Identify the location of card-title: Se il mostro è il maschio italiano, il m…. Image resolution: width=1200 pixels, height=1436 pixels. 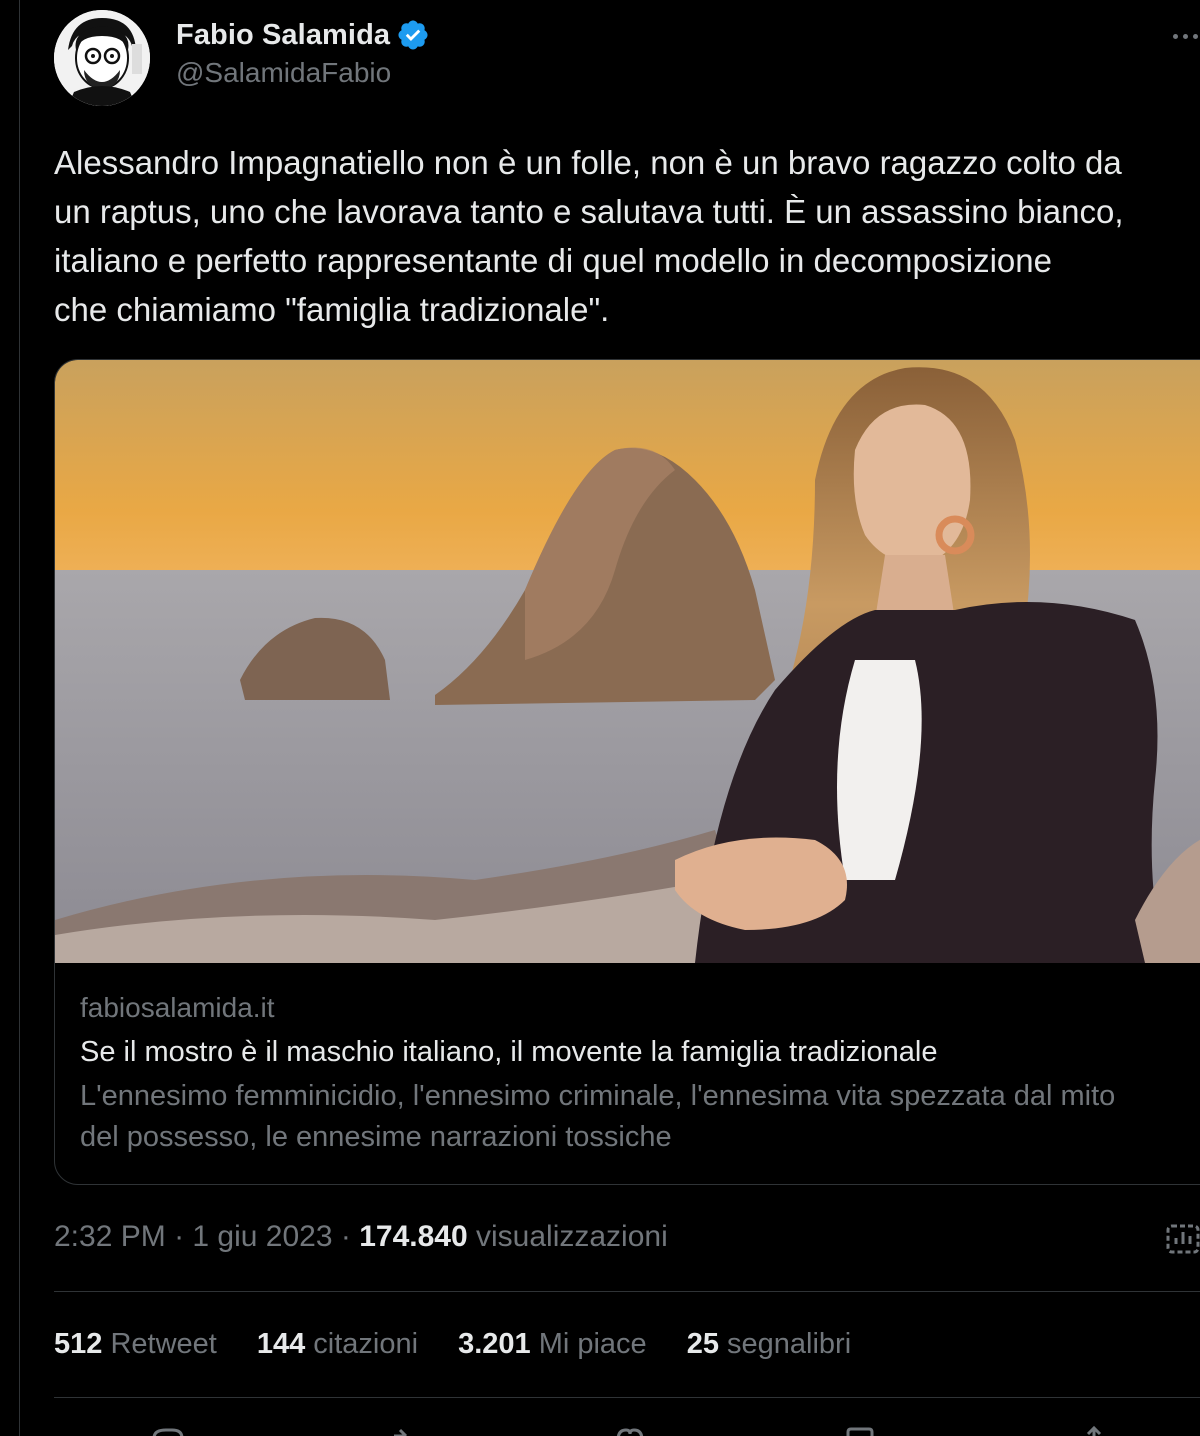
(640, 1052).